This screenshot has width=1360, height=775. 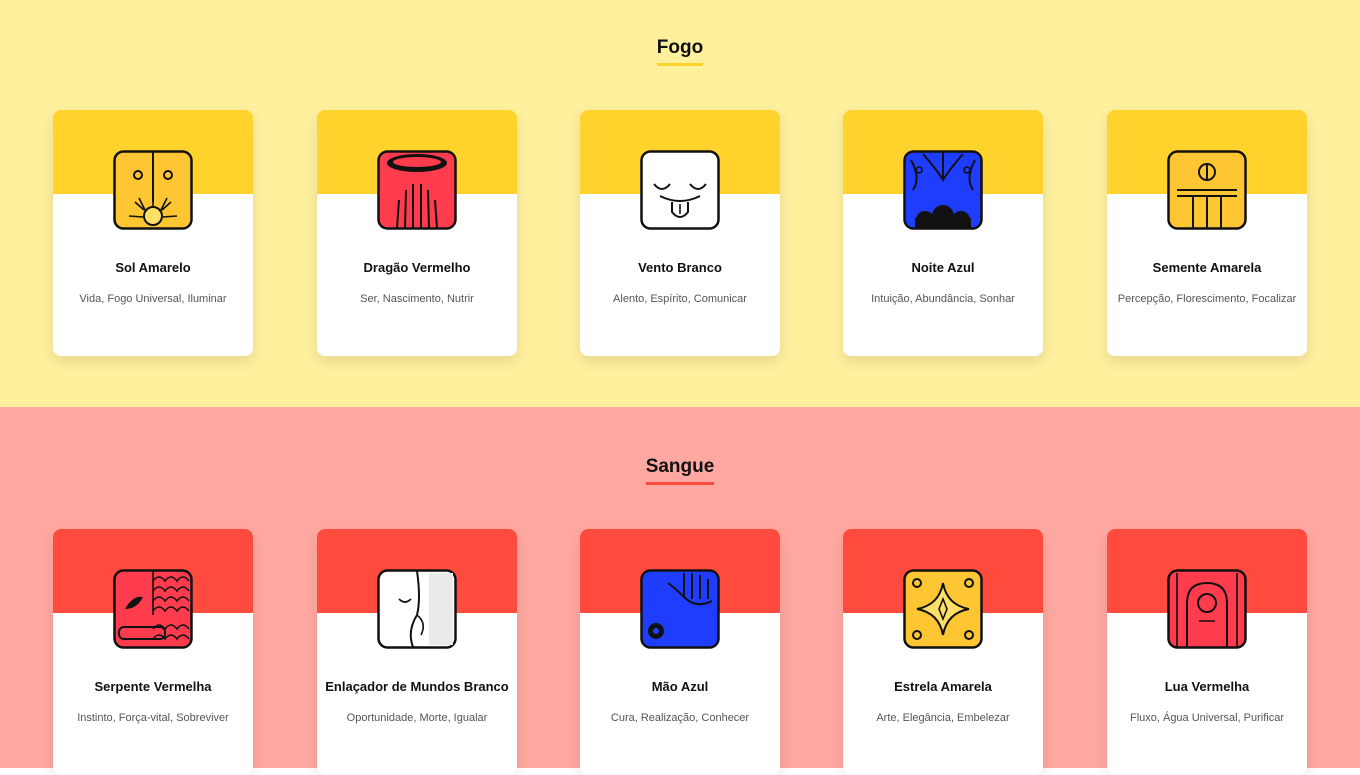 What do you see at coordinates (417, 609) in the screenshot?
I see `enlacador-mundos-branco-glyph-icon` at bounding box center [417, 609].